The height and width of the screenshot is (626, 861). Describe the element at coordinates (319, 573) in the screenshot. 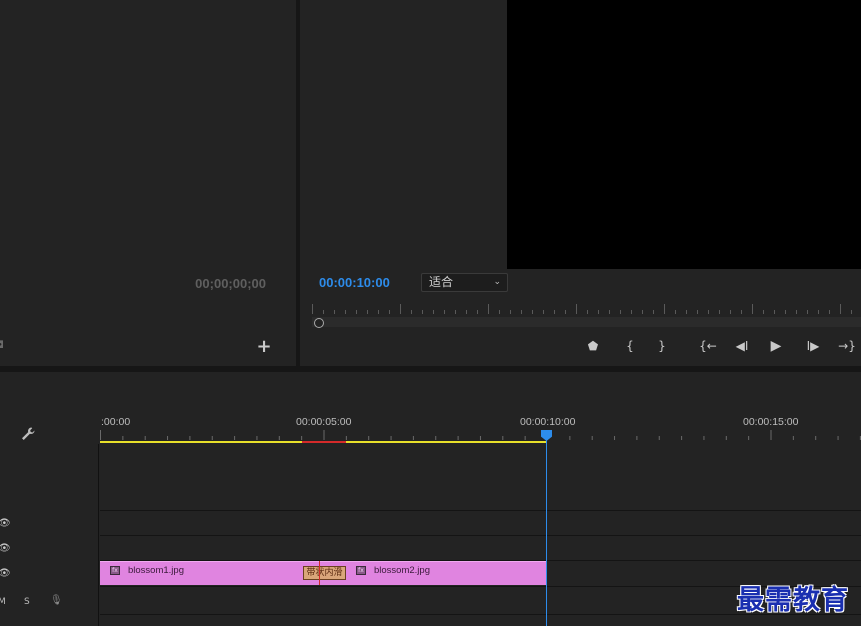

I see `edit-point-line` at that location.